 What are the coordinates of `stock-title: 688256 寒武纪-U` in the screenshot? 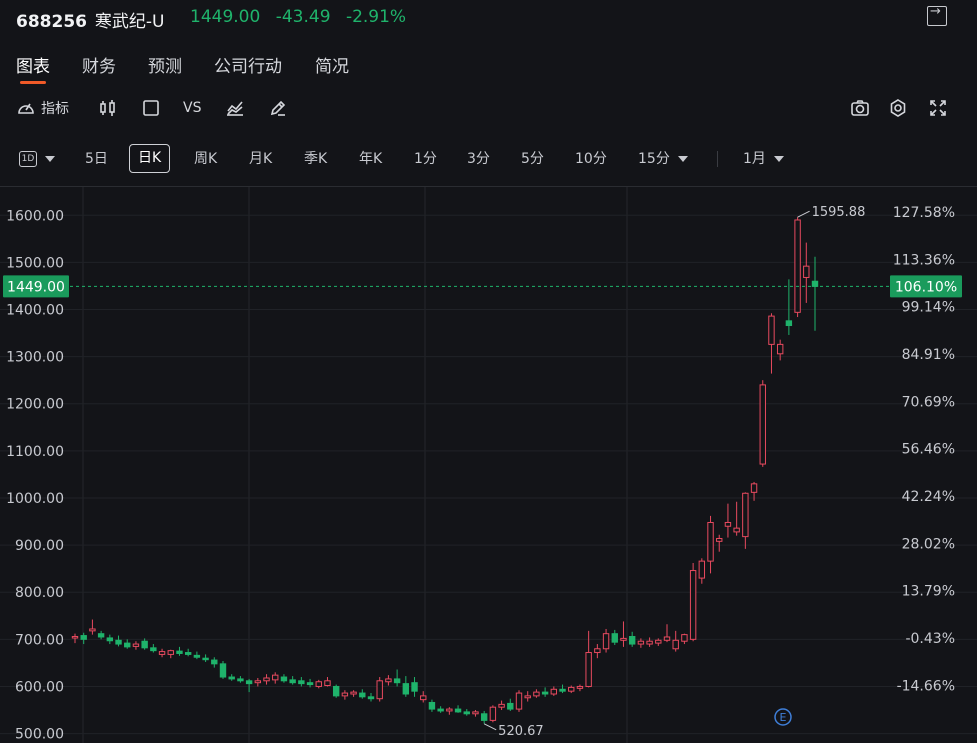 It's located at (90, 19).